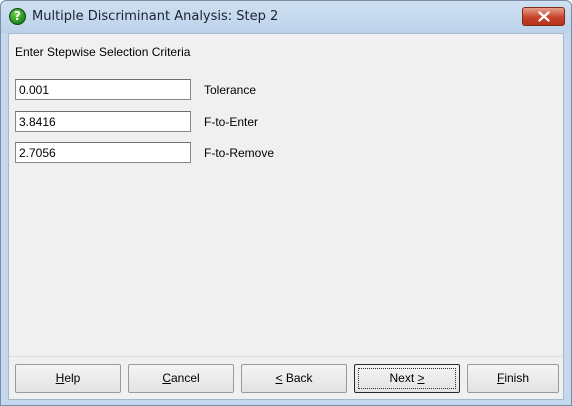  I want to click on finish-button: Finish, so click(513, 378).